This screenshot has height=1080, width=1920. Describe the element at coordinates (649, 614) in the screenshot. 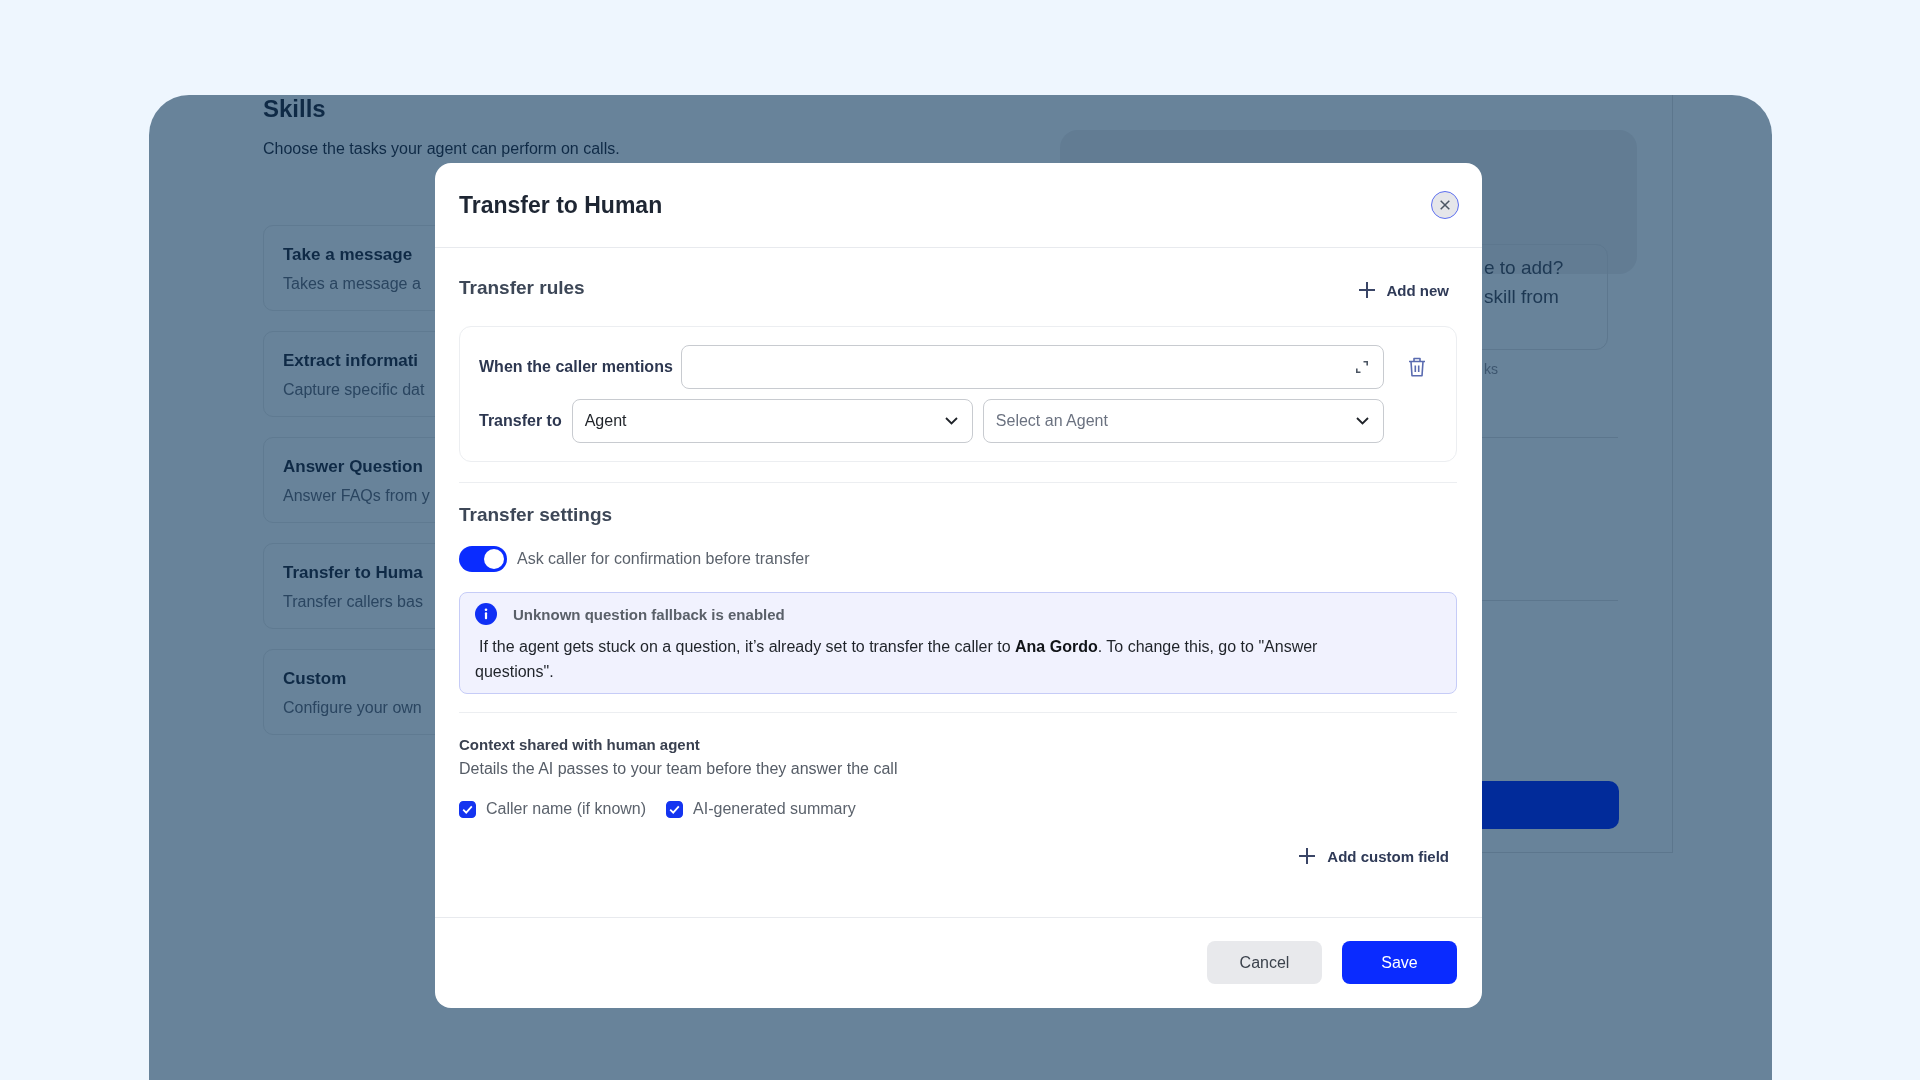

I see `banner-title: Unknown question fallback is enabled` at that location.